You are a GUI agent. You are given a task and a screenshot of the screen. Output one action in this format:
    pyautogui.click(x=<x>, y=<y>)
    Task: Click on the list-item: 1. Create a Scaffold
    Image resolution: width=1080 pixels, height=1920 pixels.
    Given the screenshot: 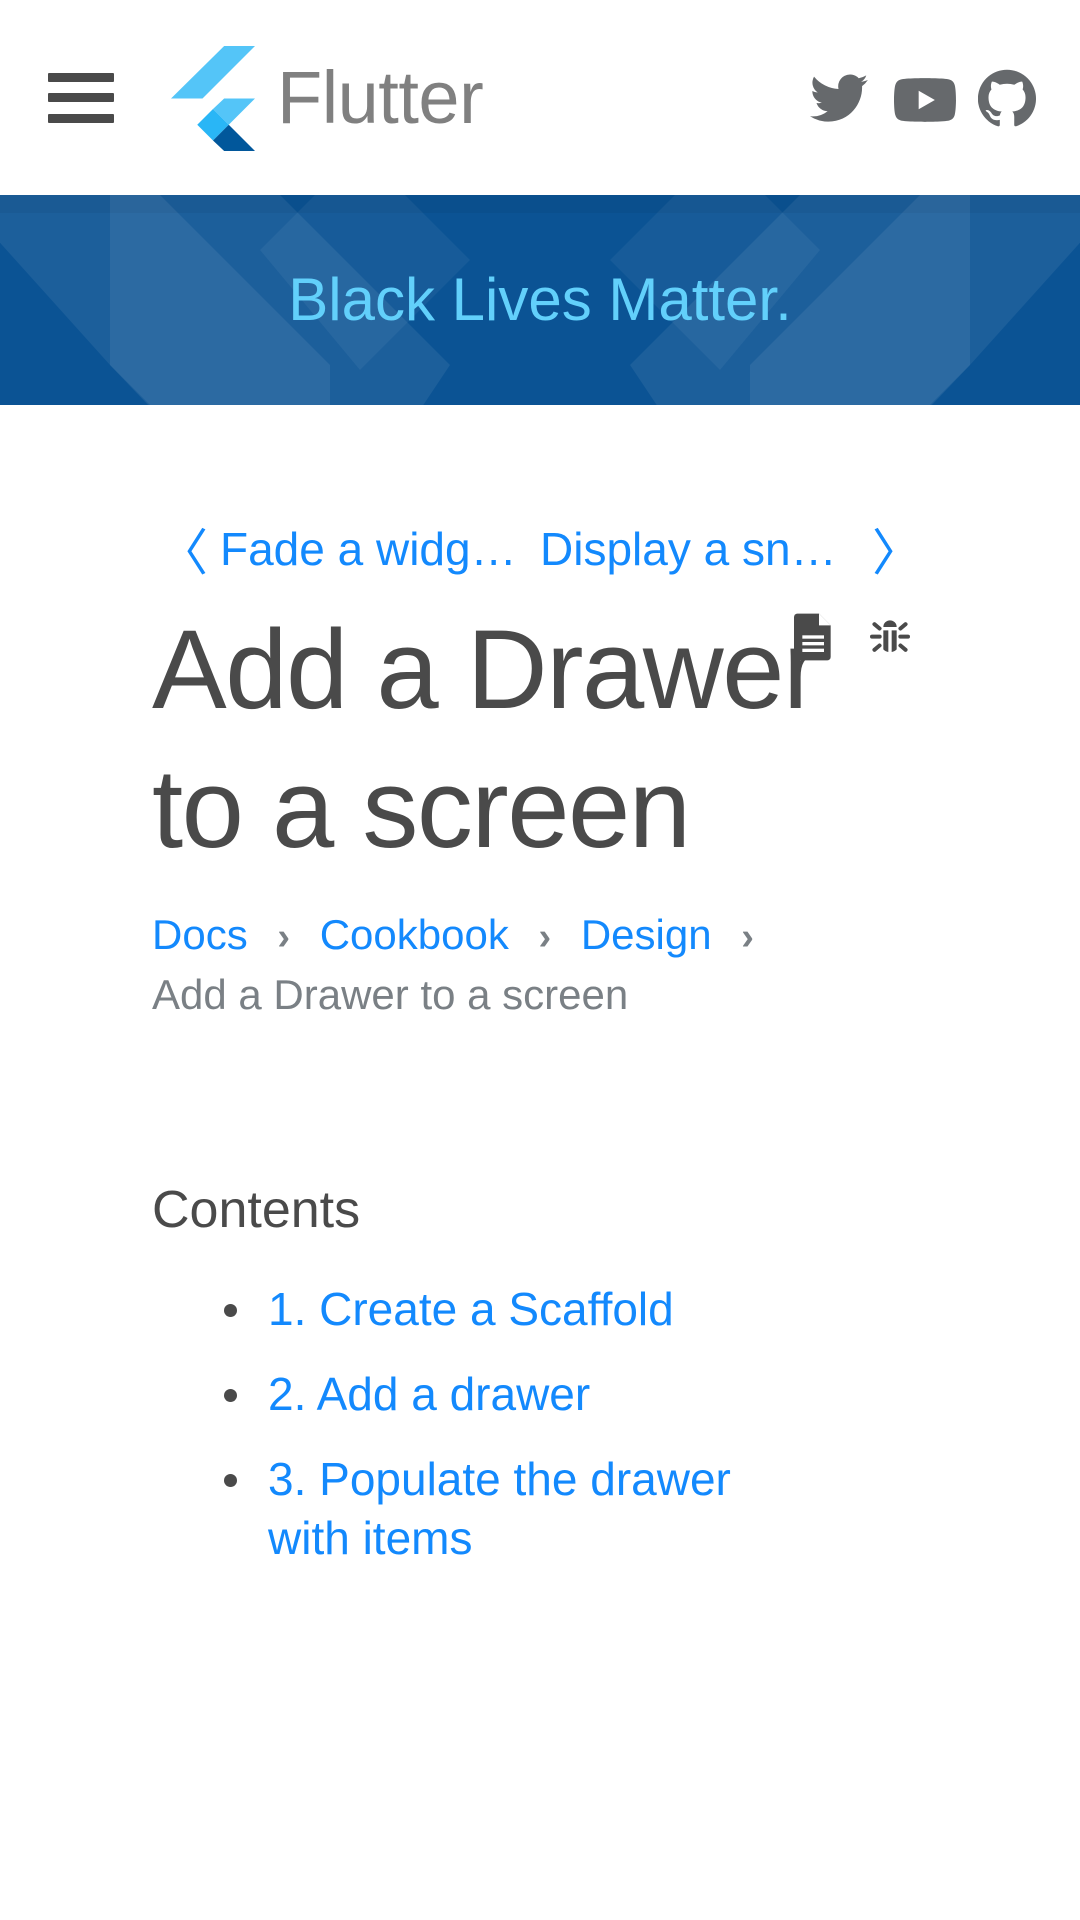 What is the action you would take?
    pyautogui.click(x=524, y=1309)
    